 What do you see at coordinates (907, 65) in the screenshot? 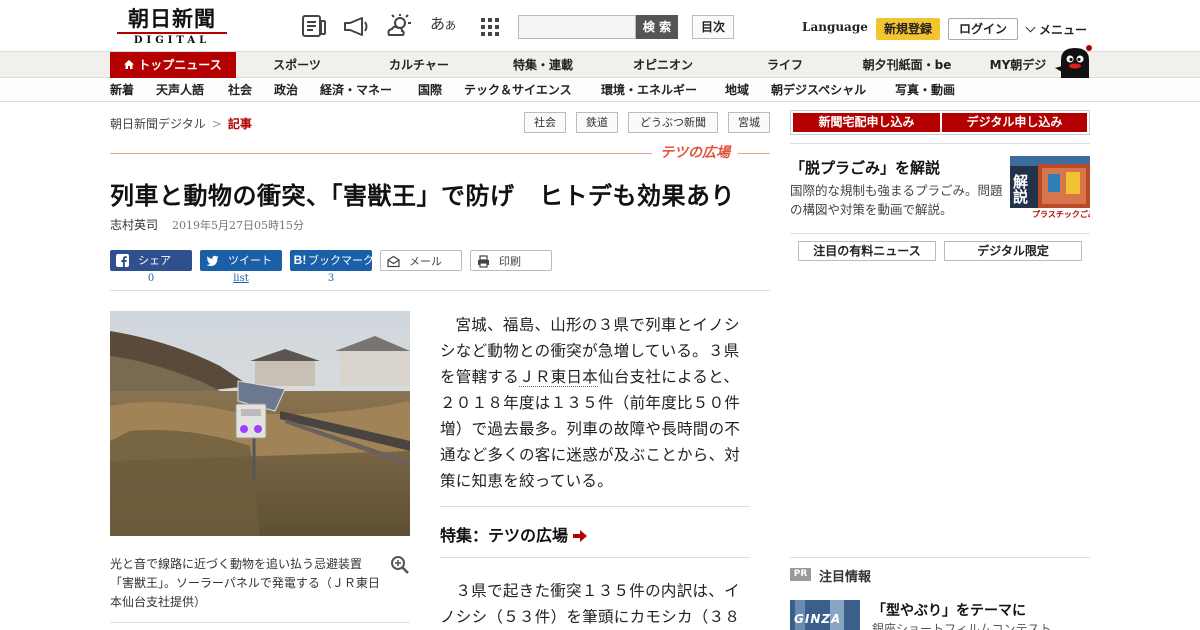
I see `nav-paper: 朝夕刊紙面・be` at bounding box center [907, 65].